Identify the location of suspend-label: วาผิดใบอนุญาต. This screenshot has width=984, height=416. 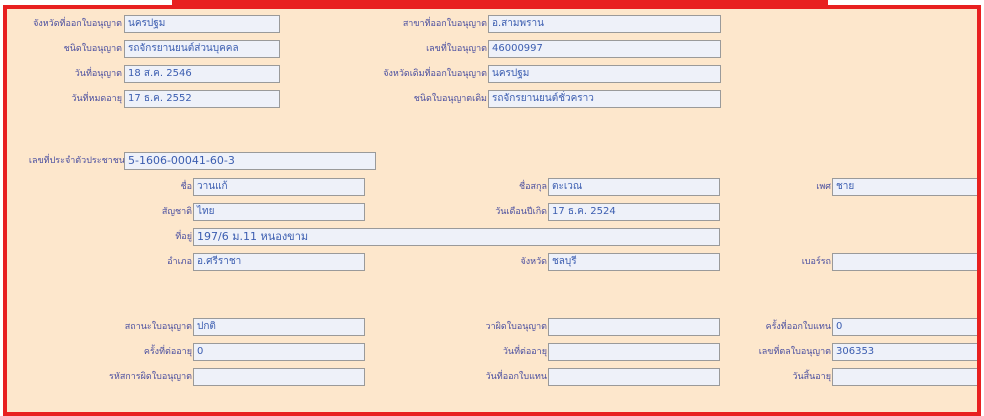
(516, 327).